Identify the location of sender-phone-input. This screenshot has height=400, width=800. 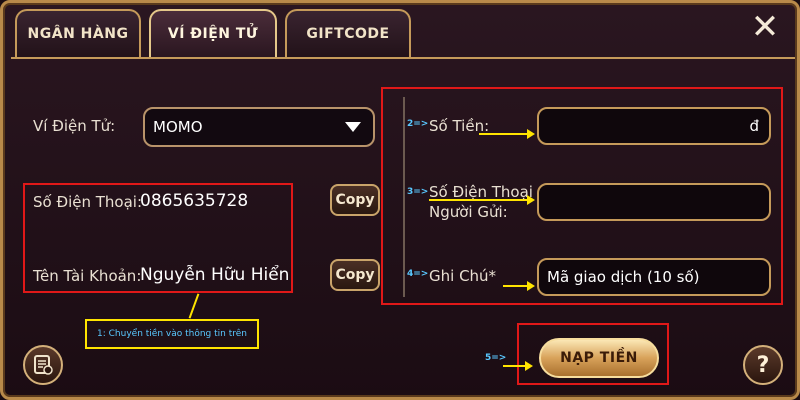
(654, 202).